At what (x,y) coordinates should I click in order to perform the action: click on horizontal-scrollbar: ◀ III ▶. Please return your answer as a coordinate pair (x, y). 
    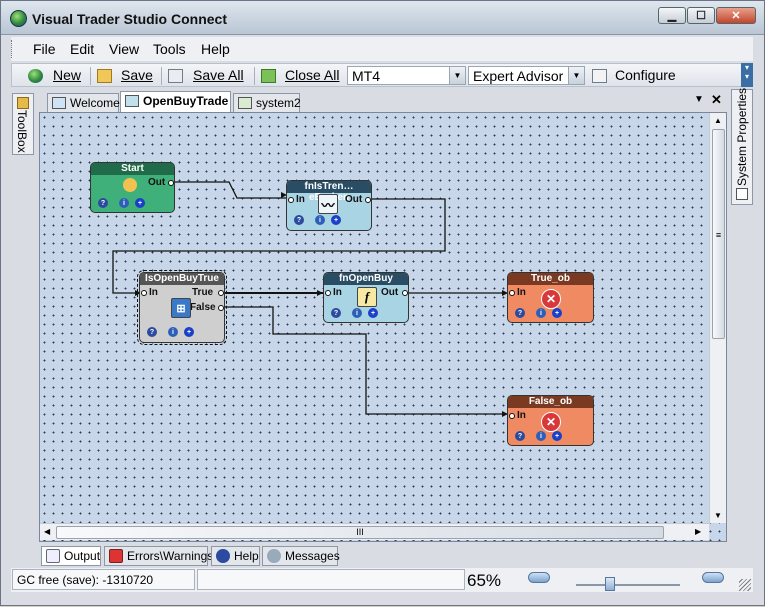
    Looking at the image, I should click on (374, 531).